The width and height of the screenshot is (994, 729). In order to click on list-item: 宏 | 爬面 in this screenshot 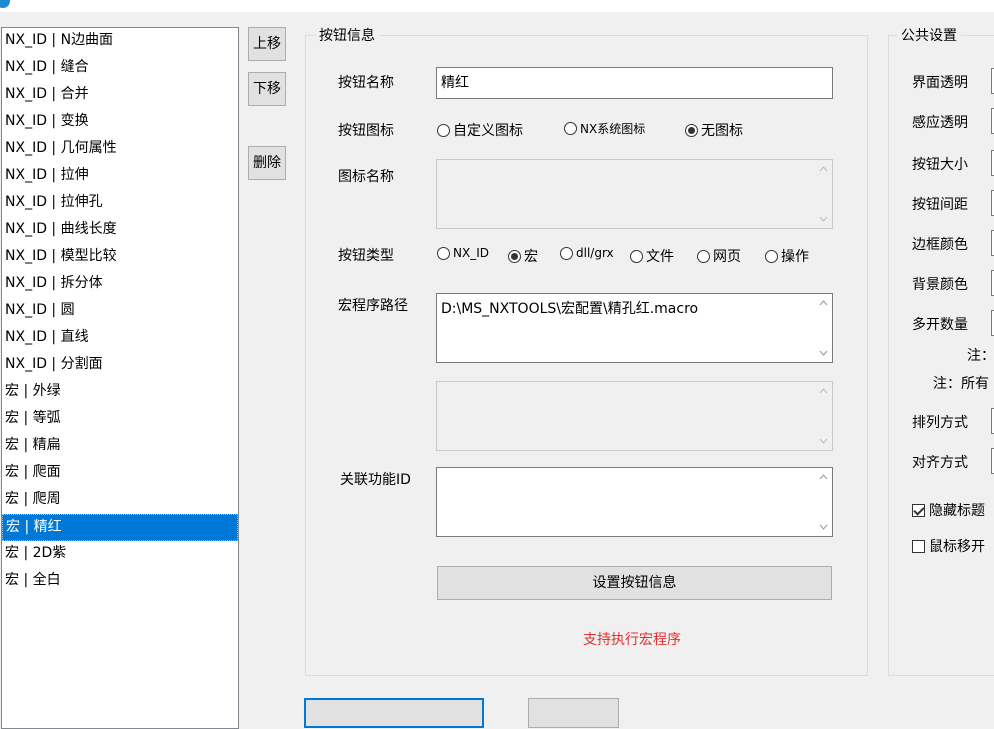, I will do `click(120, 473)`.